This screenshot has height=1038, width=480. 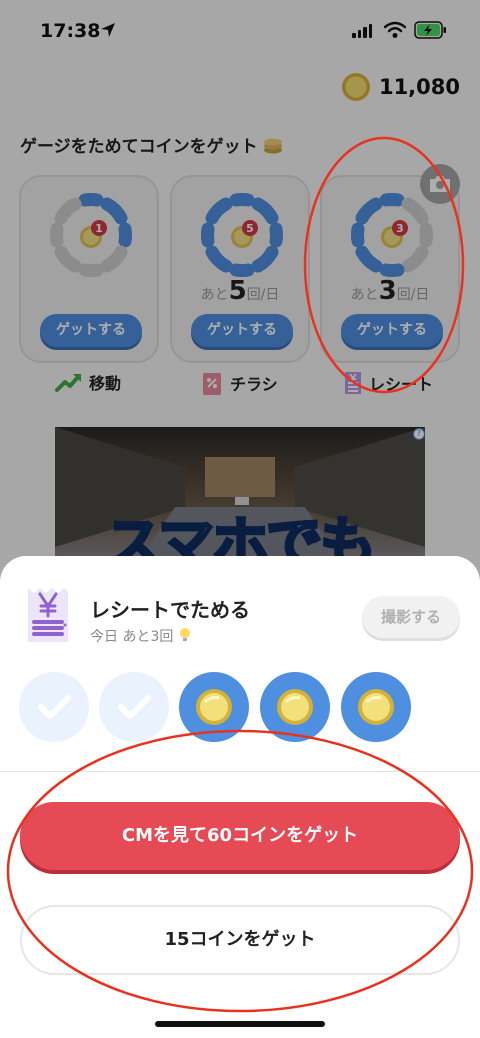 What do you see at coordinates (240, 1024) in the screenshot?
I see `home-indicator` at bounding box center [240, 1024].